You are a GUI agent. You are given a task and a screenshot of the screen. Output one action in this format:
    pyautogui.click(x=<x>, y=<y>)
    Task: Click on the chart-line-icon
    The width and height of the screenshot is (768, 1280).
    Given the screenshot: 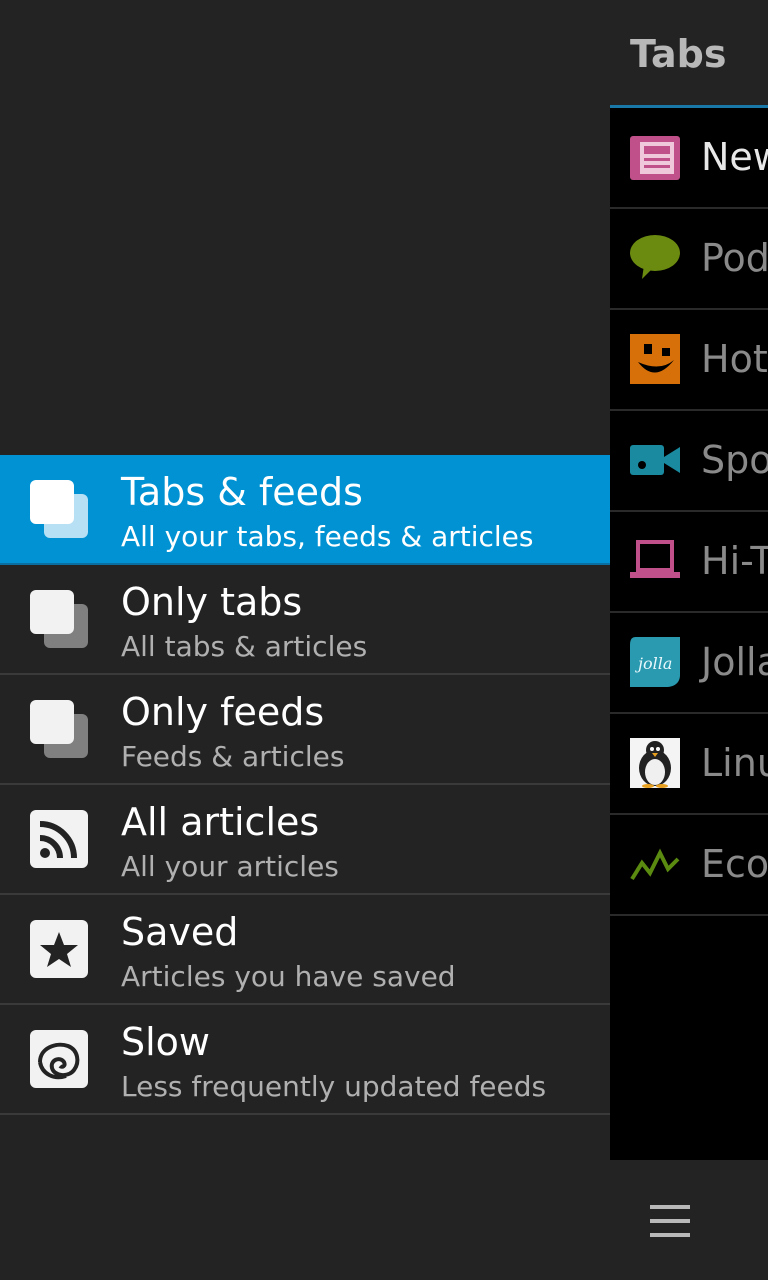 What is the action you would take?
    pyautogui.click(x=655, y=864)
    